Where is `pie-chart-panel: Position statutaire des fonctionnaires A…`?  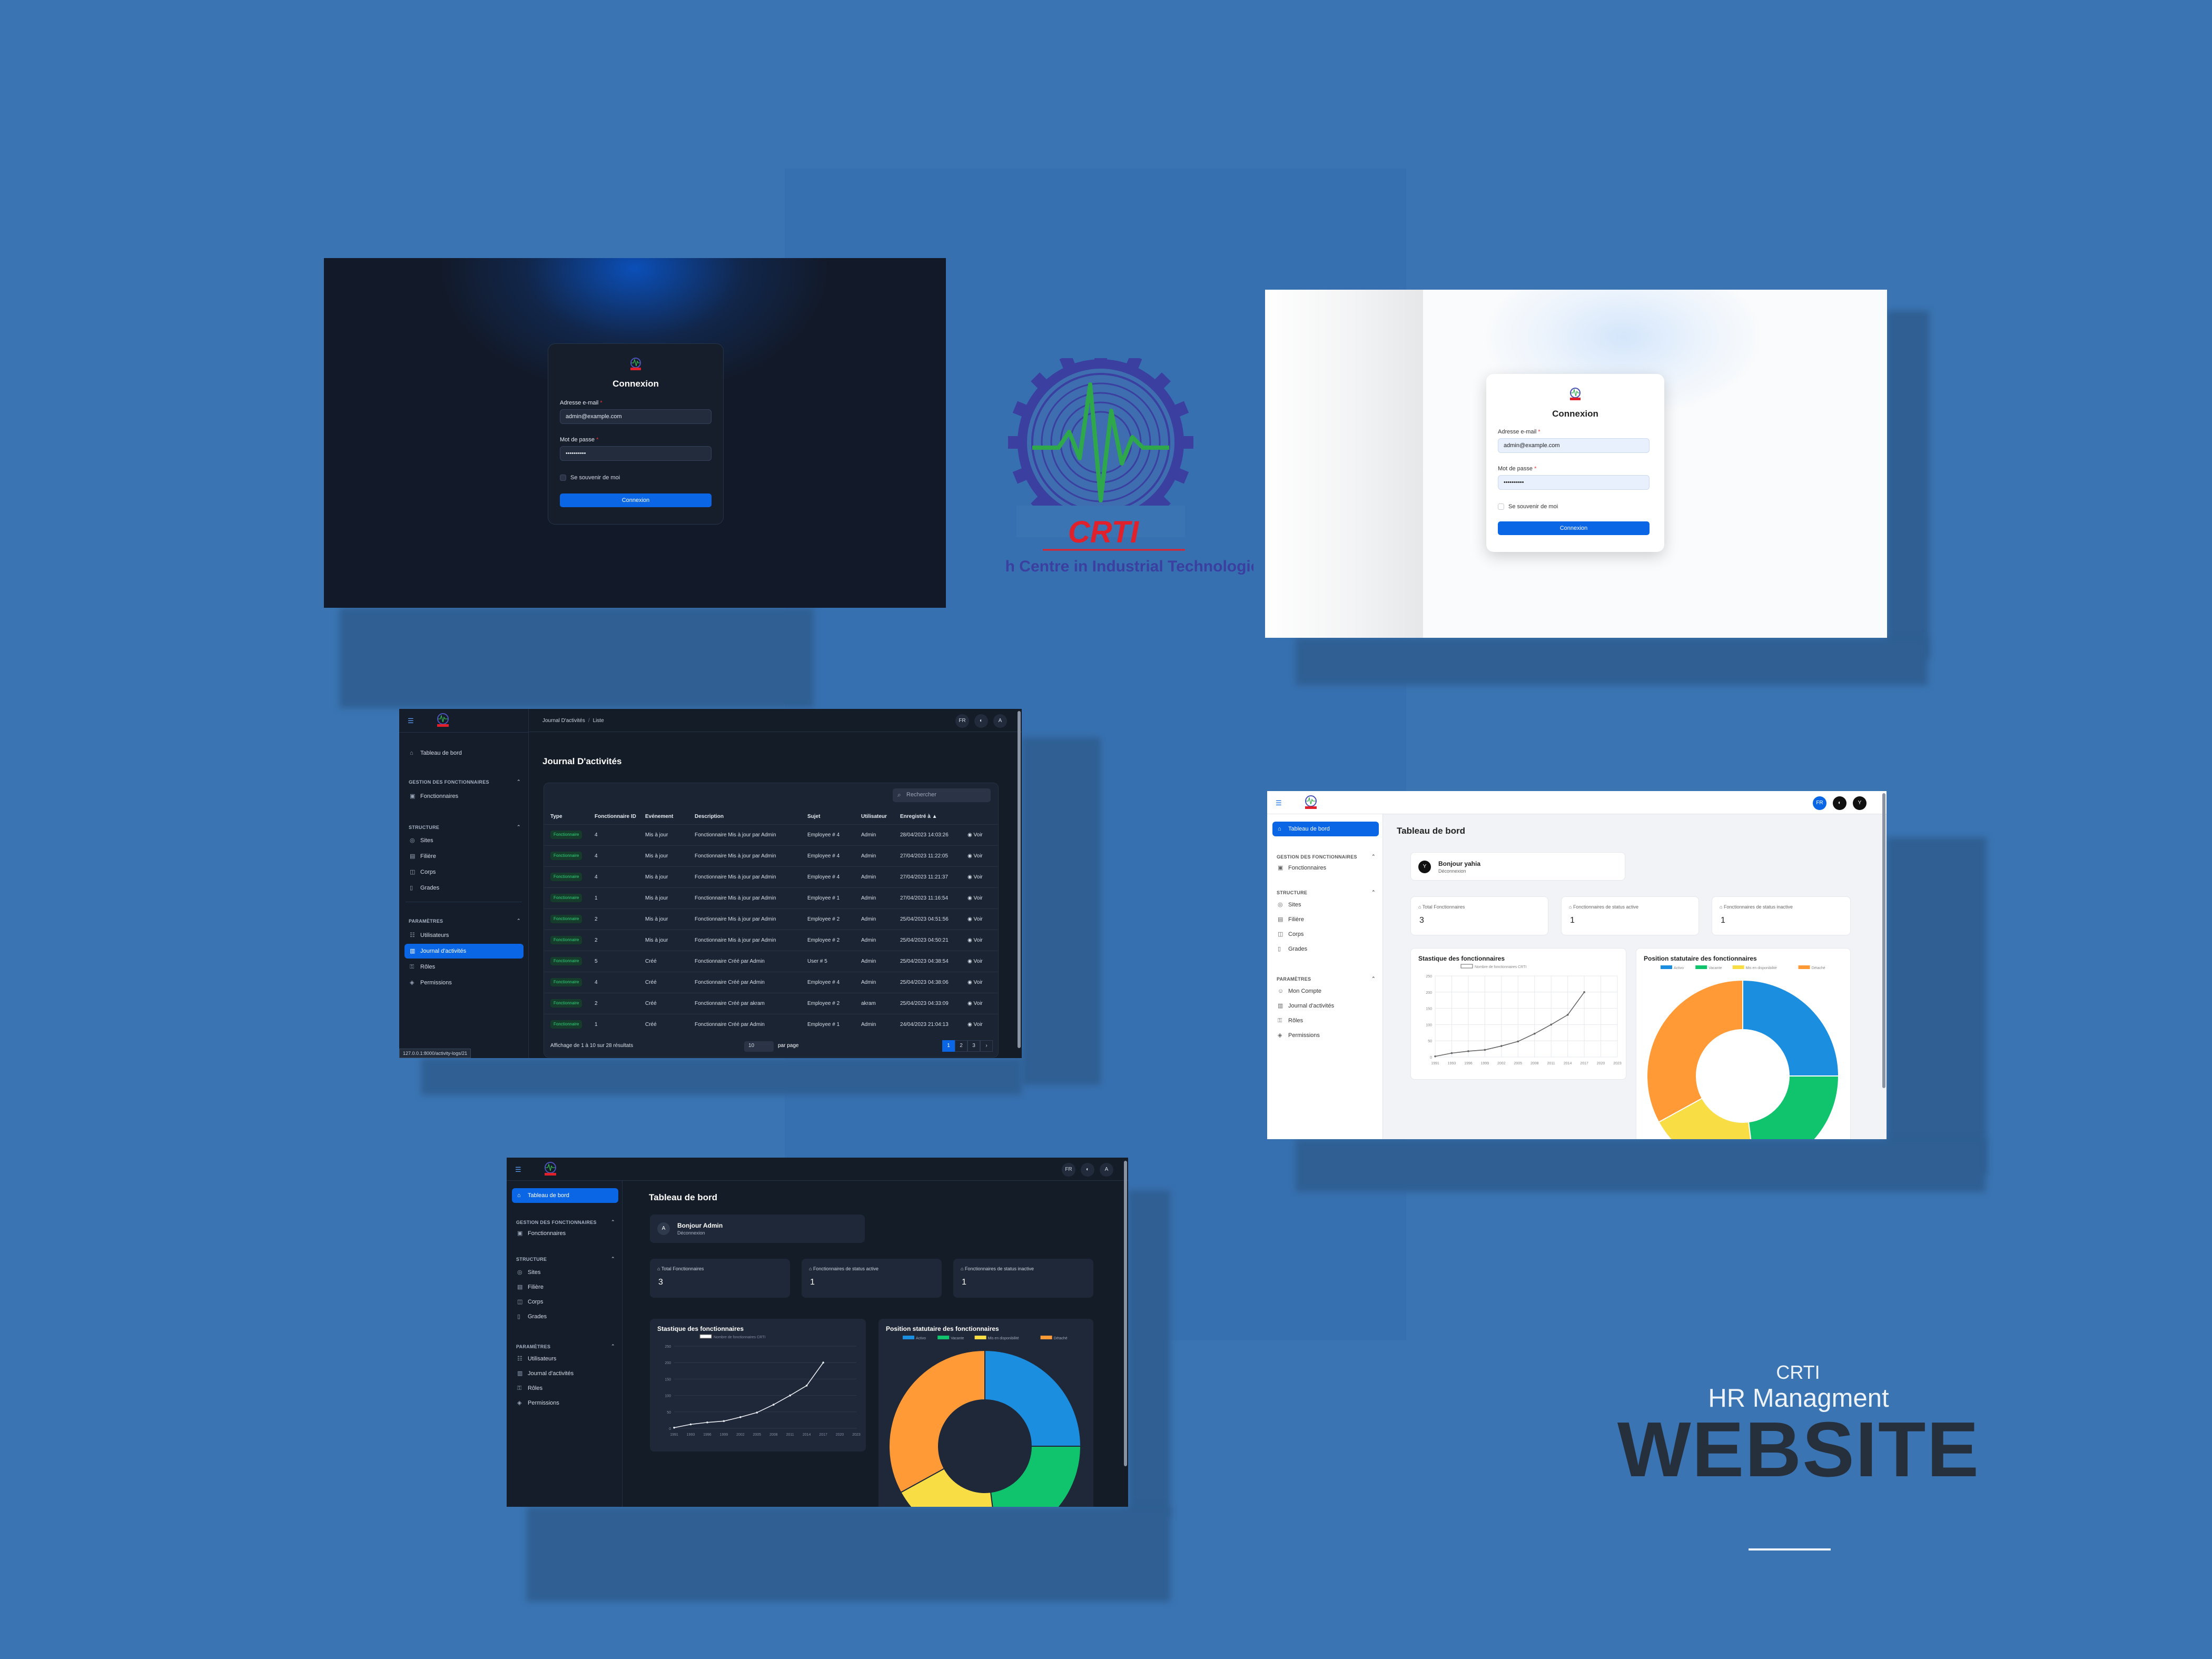 pie-chart-panel: Position statutaire des fonctionnaires A… is located at coordinates (985, 1413).